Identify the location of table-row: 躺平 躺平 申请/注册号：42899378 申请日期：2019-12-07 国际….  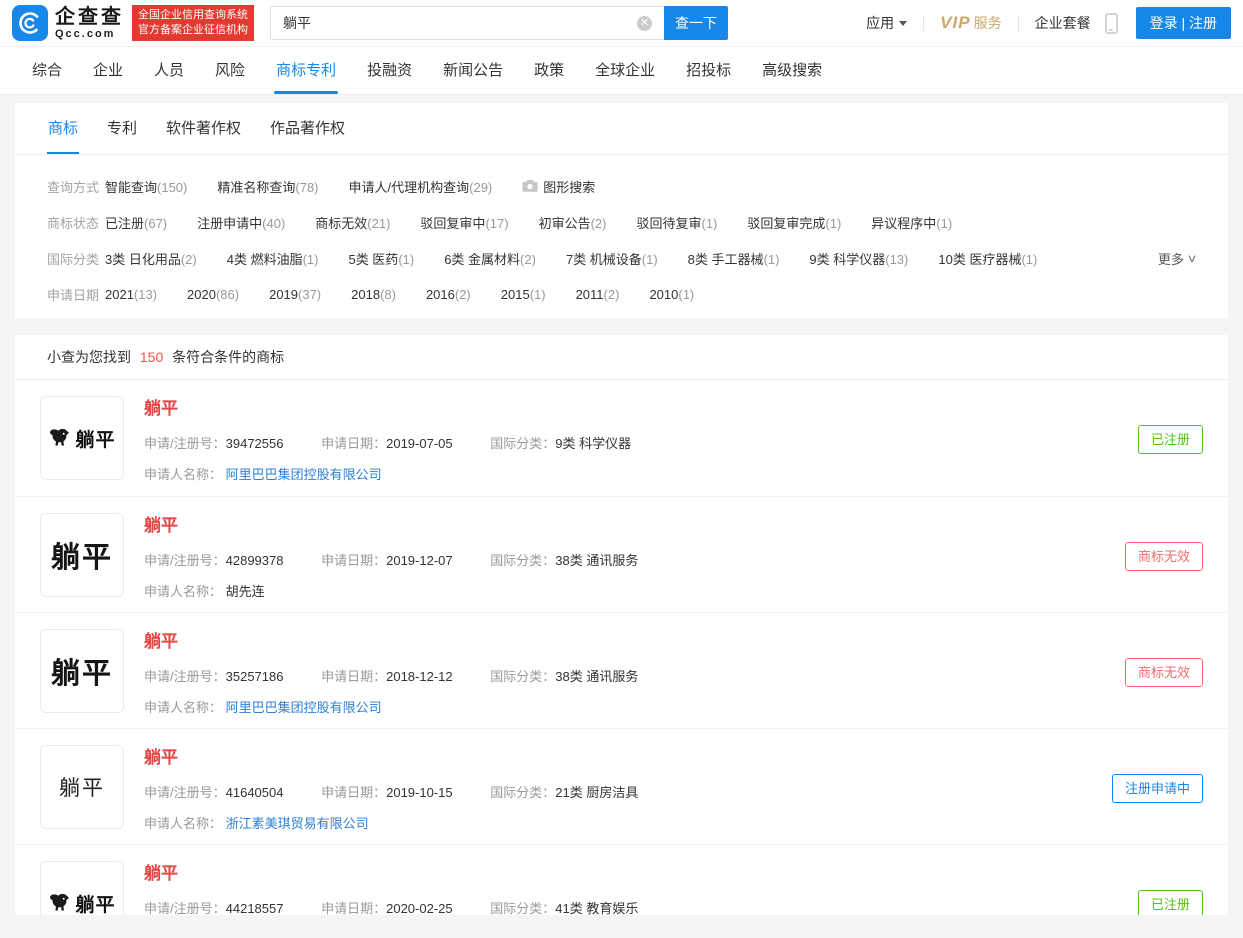
(621, 554).